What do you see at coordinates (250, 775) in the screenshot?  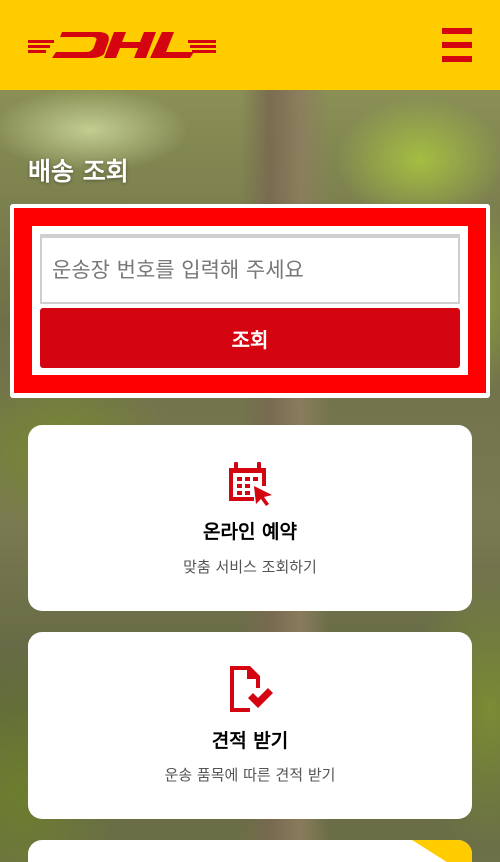 I see `card-description: 운송 품목에 따른 견적 받기` at bounding box center [250, 775].